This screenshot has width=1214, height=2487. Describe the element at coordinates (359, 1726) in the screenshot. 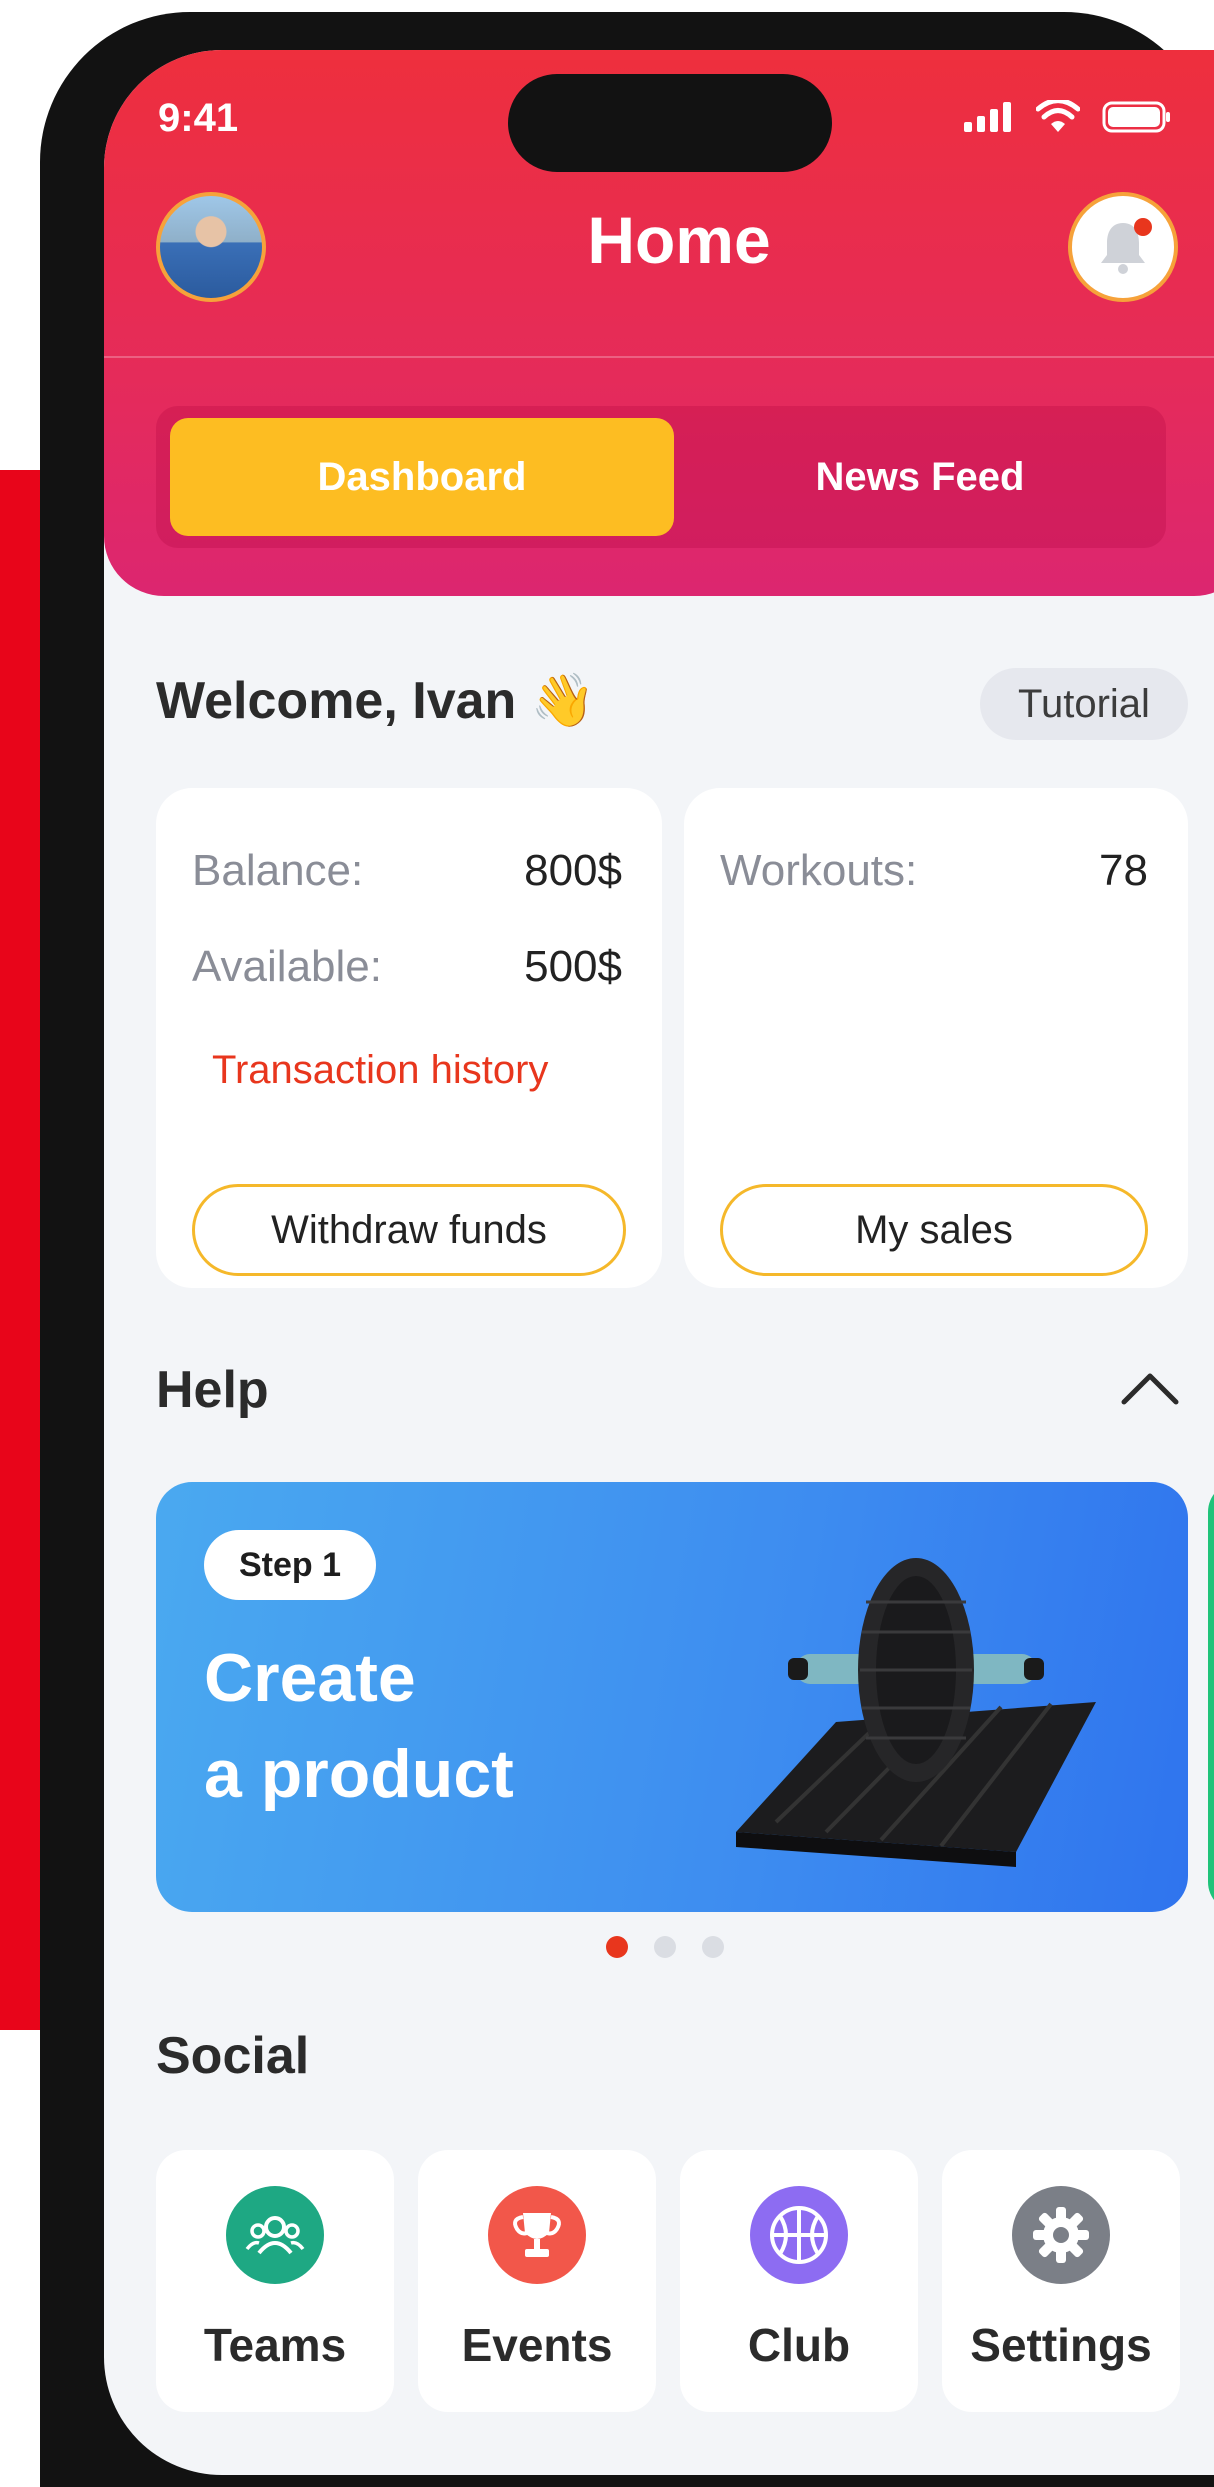

I see `banner-title: Create a product` at that location.